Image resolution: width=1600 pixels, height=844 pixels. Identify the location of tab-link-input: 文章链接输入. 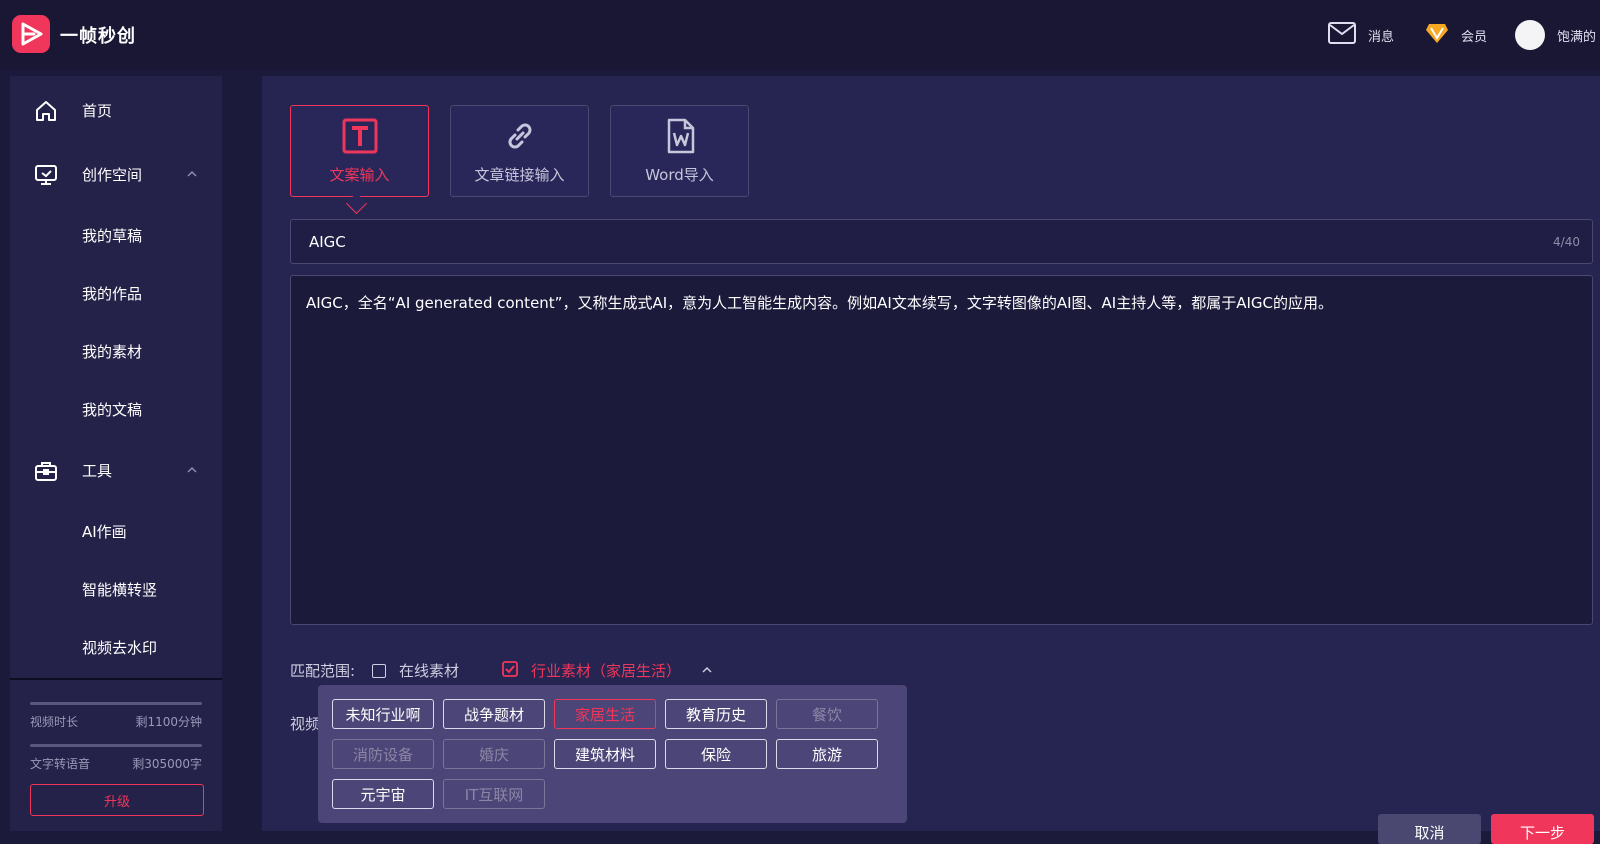
(519, 151).